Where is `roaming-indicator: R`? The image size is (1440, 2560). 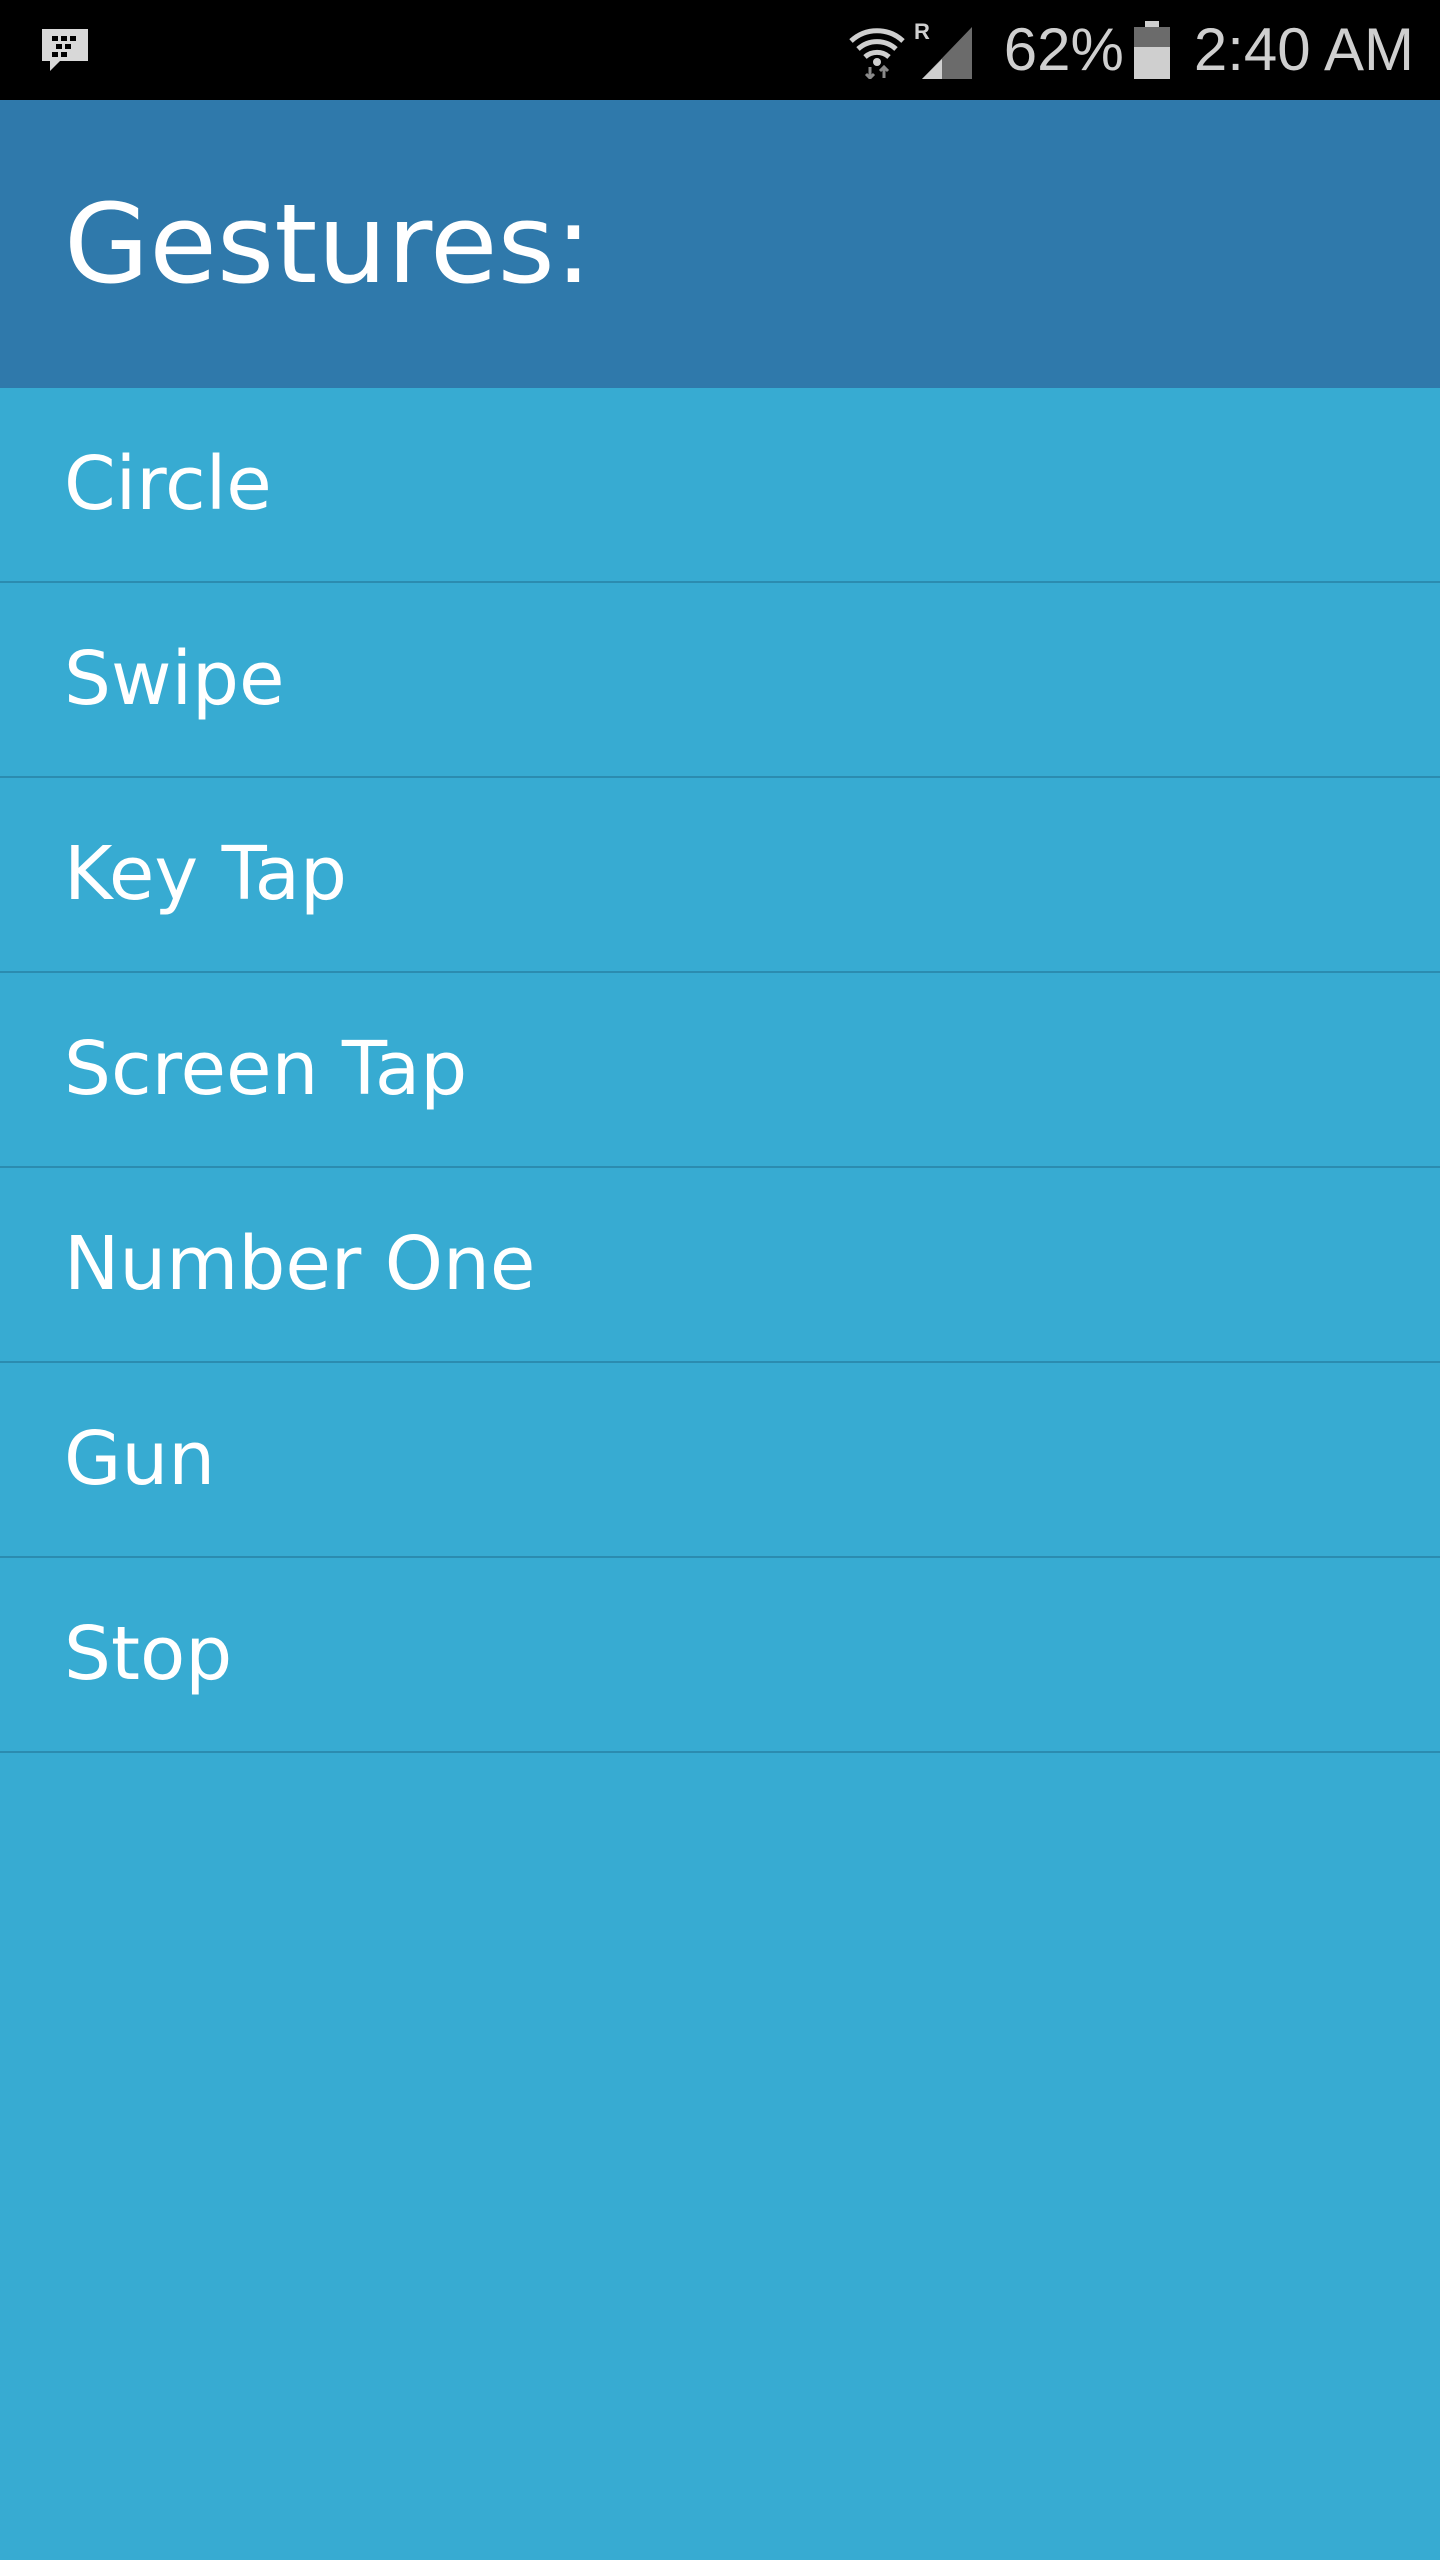
roaming-indicator: R is located at coordinates (922, 31).